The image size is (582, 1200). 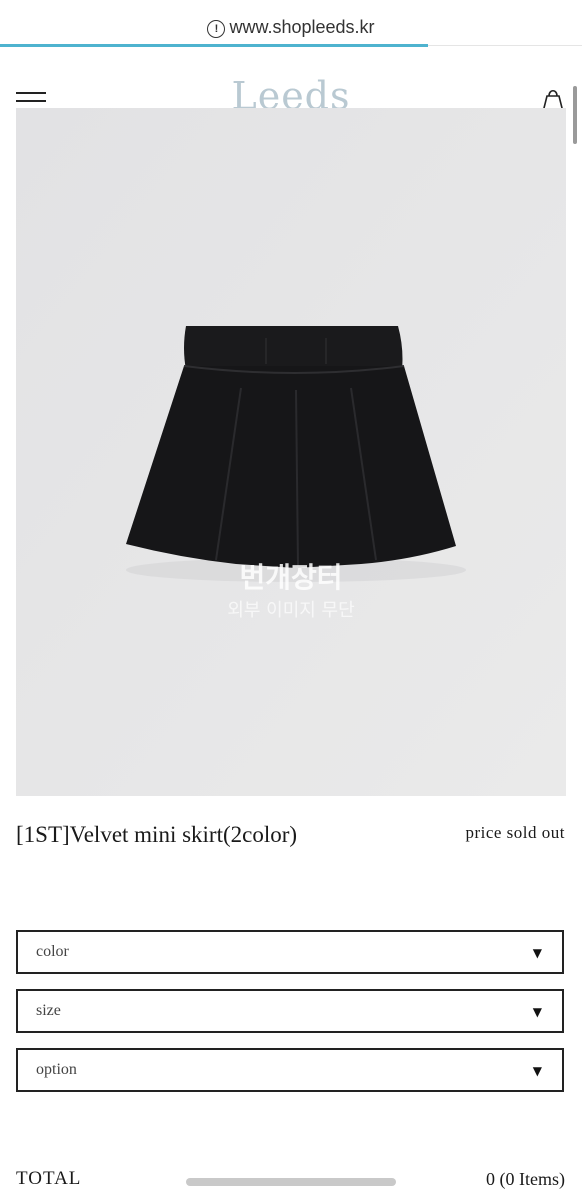 What do you see at coordinates (525, 1179) in the screenshot?
I see `total-value: 0 (0 Items)` at bounding box center [525, 1179].